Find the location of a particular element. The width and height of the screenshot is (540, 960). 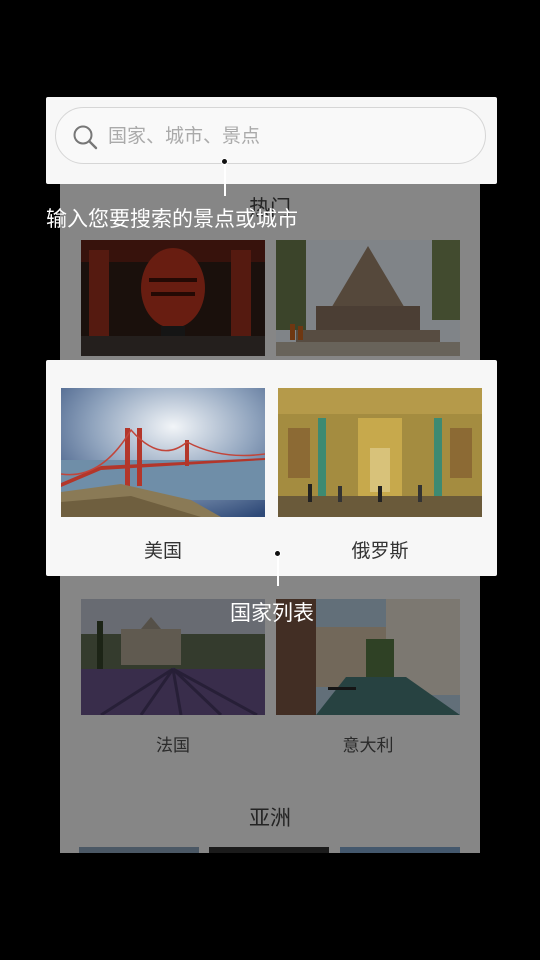

country-label-russia: 俄罗斯 is located at coordinates (380, 551).